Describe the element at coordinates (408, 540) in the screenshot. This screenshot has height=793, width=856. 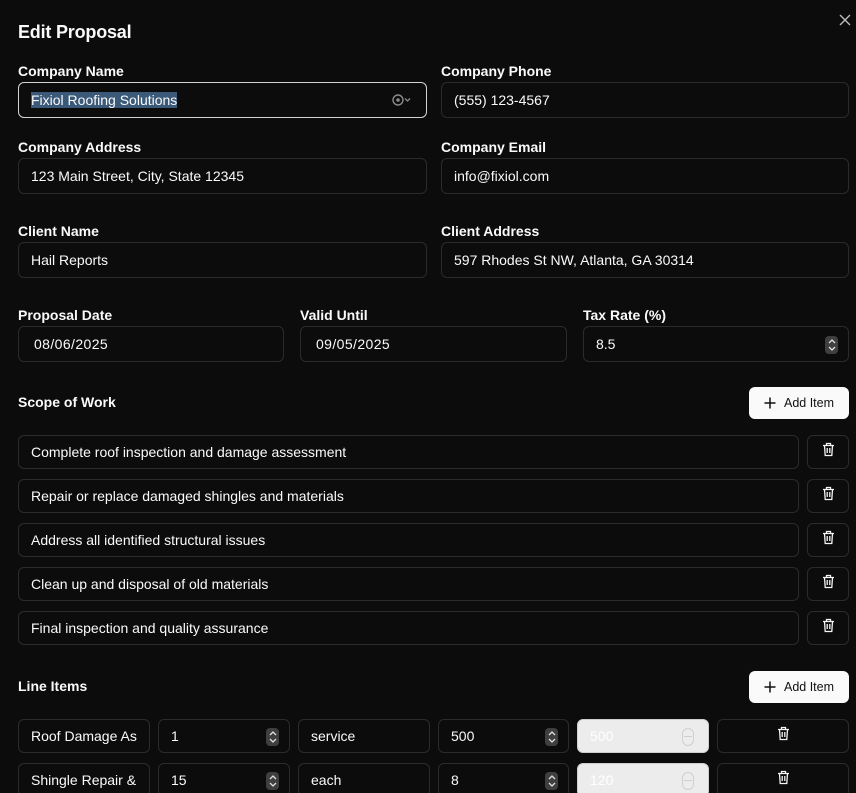
I see `scope-item-input: Address all identified structural issues` at that location.